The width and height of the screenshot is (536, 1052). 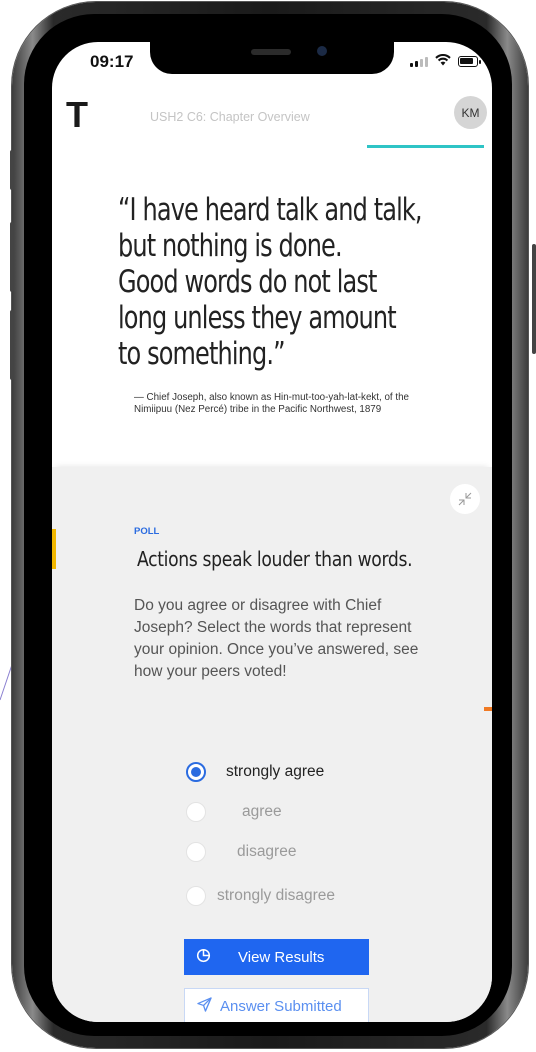 What do you see at coordinates (534, 299) in the screenshot?
I see `power-button` at bounding box center [534, 299].